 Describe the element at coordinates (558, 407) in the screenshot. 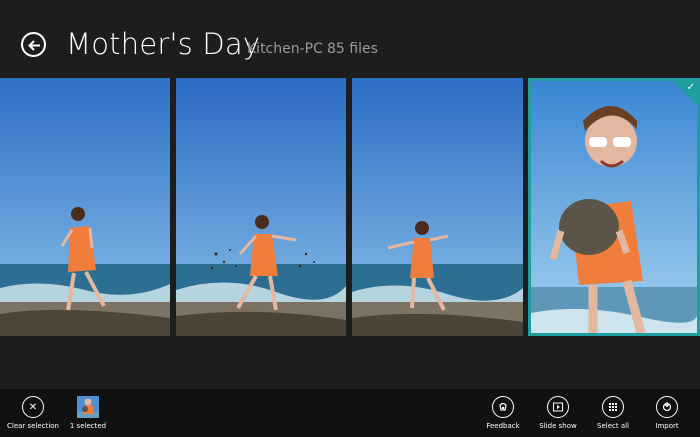

I see `play-icon` at that location.